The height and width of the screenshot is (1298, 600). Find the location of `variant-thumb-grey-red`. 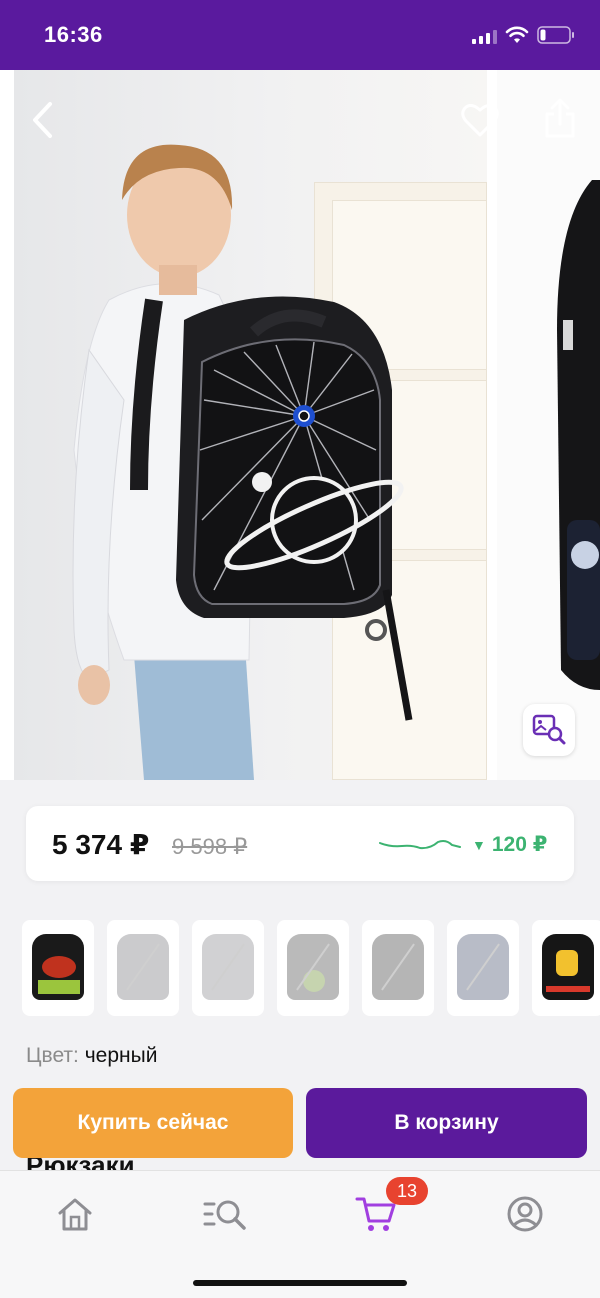

variant-thumb-grey-red is located at coordinates (143, 968).